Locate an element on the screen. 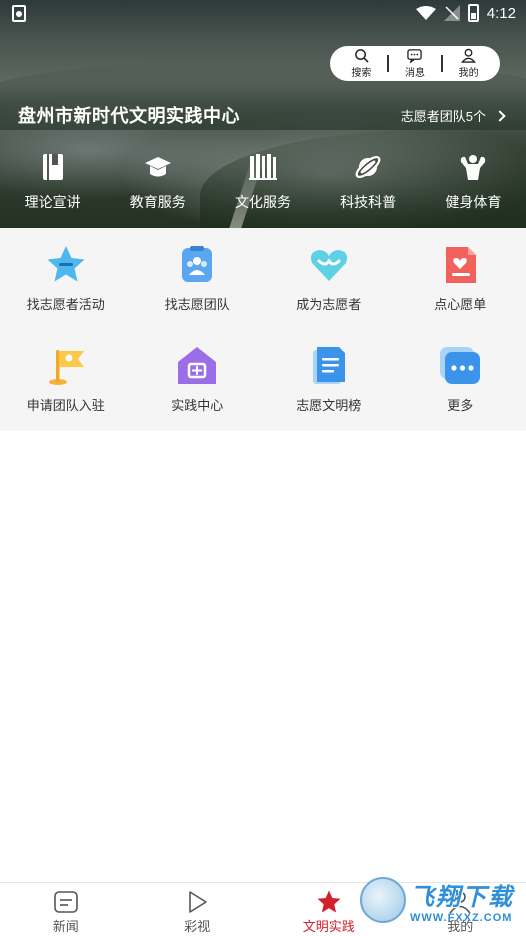 Image resolution: width=526 pixels, height=936 pixels. play-icon is located at coordinates (198, 902).